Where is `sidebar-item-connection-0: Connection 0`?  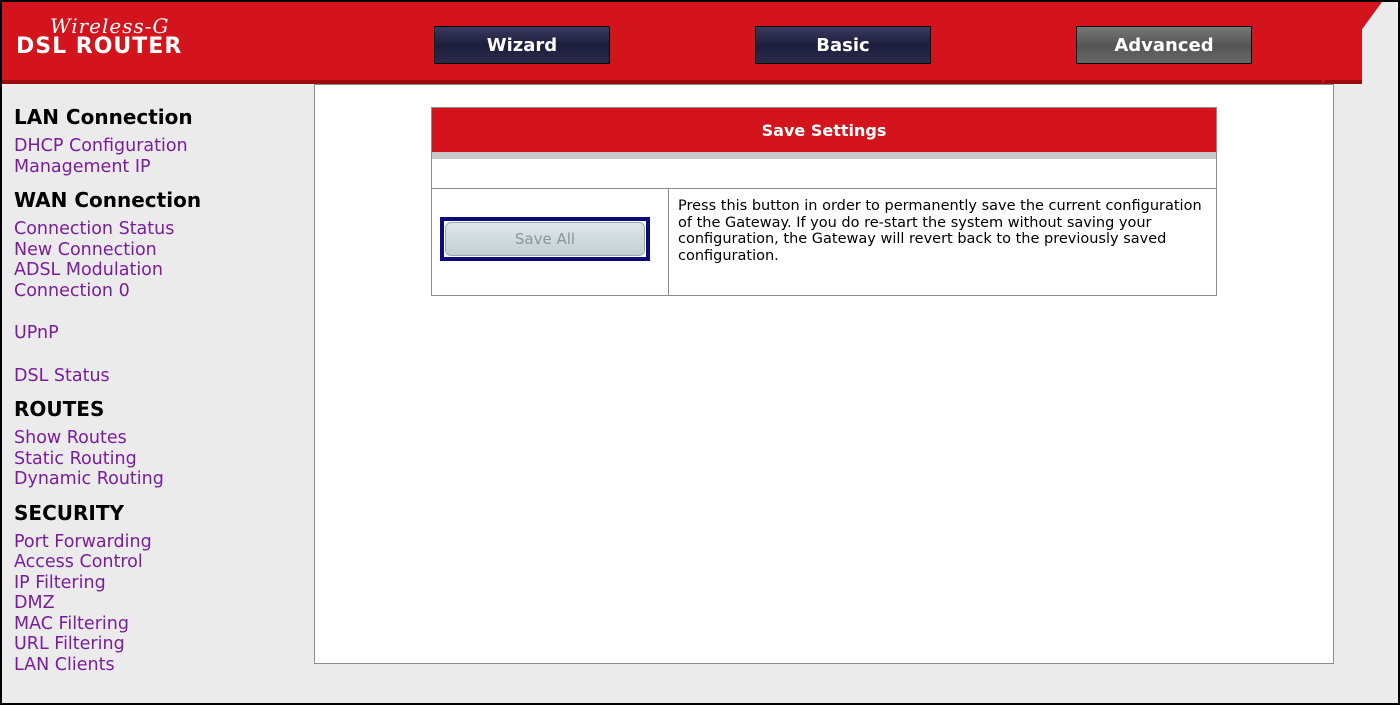 sidebar-item-connection-0: Connection 0 is located at coordinates (159, 291).